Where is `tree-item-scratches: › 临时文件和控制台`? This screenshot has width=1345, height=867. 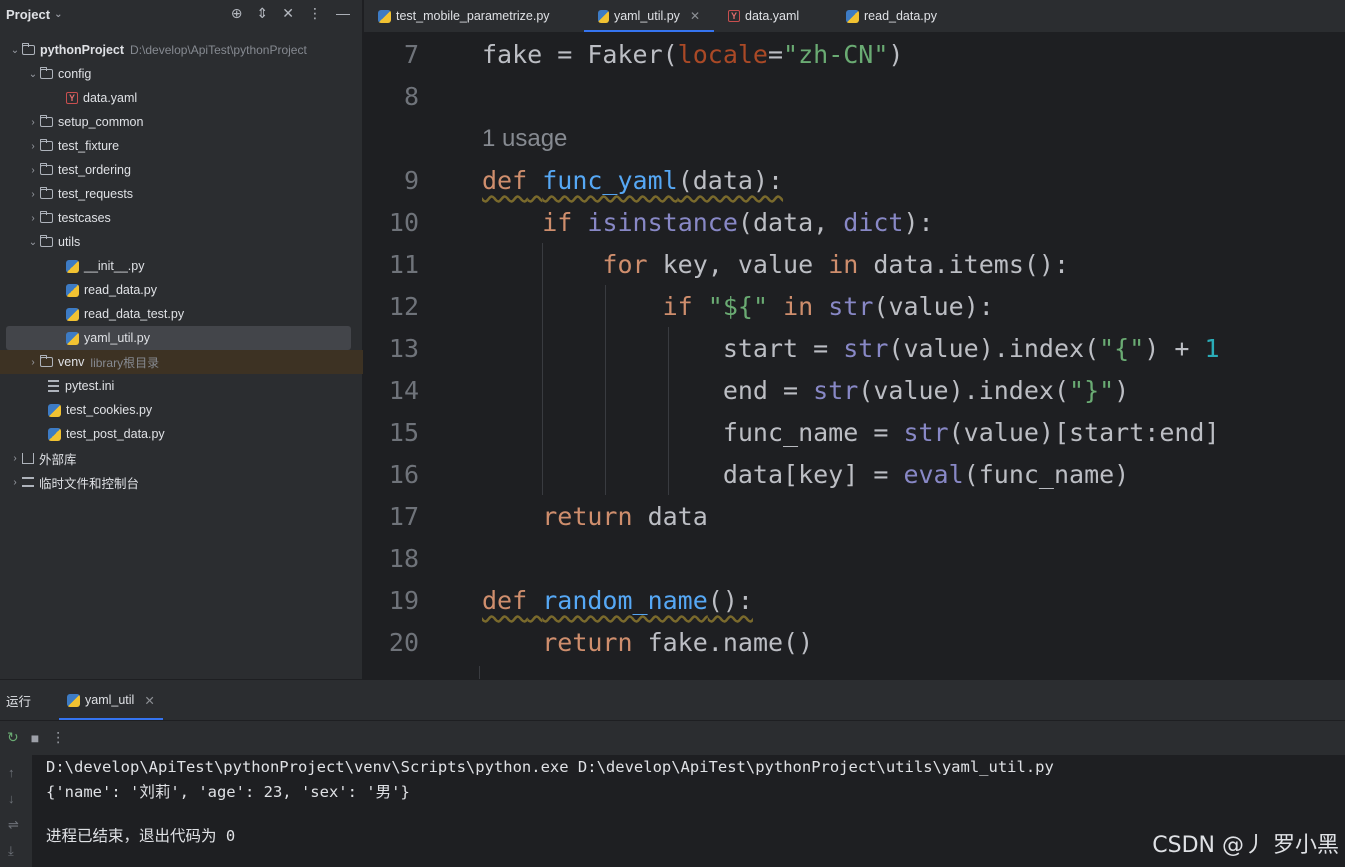 tree-item-scratches: › 临时文件和控制台 is located at coordinates (181, 482).